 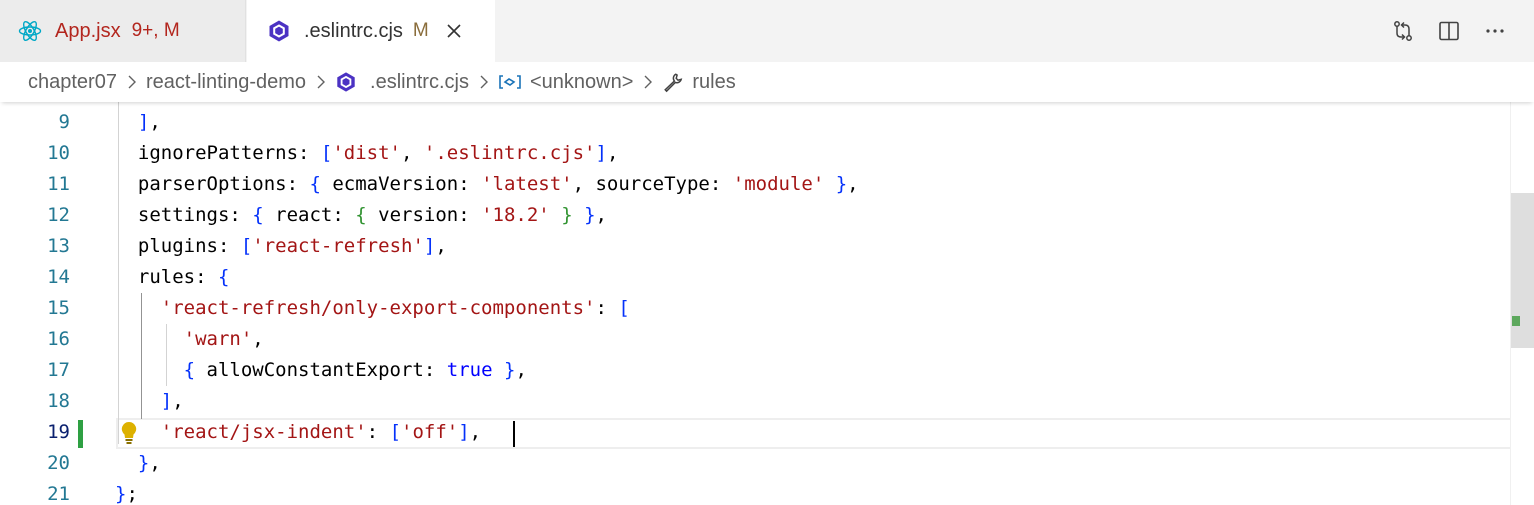 What do you see at coordinates (755, 122) in the screenshot?
I see `code-line: 9 ],` at bounding box center [755, 122].